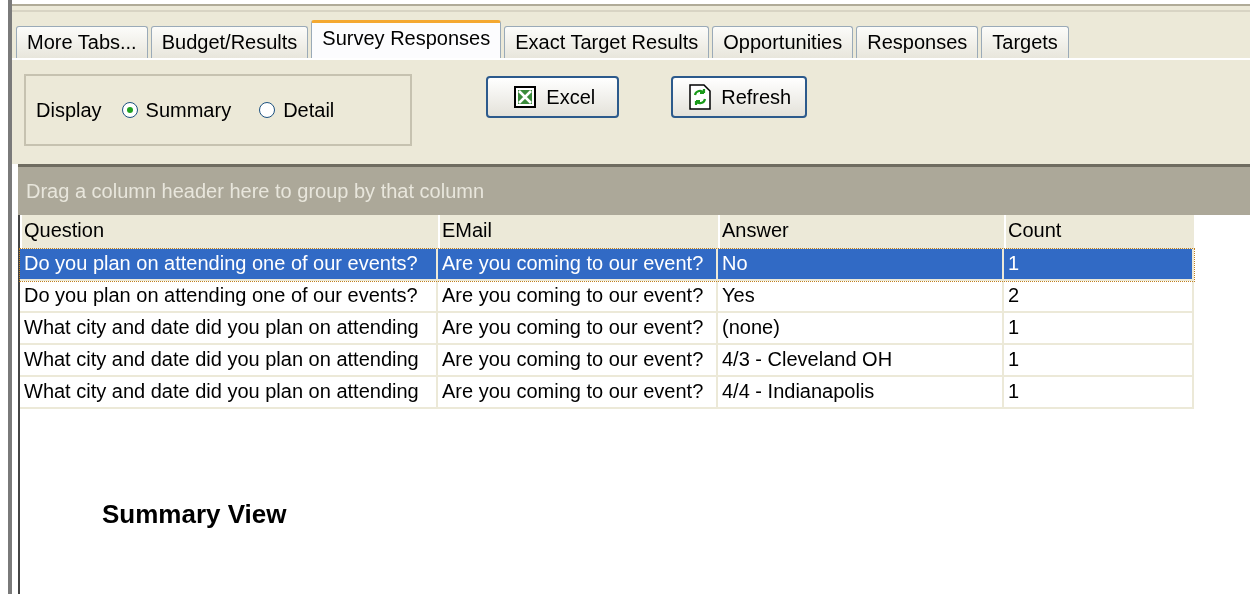  I want to click on table-row: What city and date did you plan on attending Are you coming to our event? 4/4 - Indianapolis 1, so click(607, 393).